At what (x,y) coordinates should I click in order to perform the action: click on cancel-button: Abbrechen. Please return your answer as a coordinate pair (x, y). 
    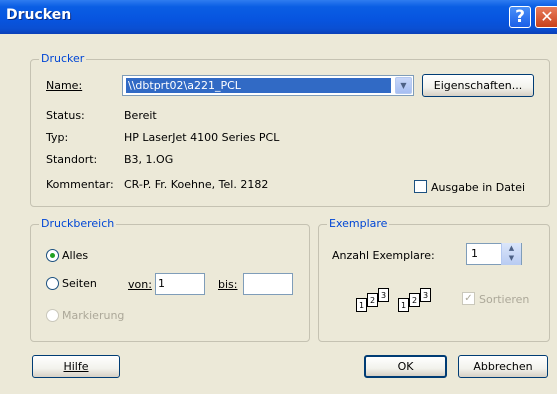
    Looking at the image, I should click on (503, 366).